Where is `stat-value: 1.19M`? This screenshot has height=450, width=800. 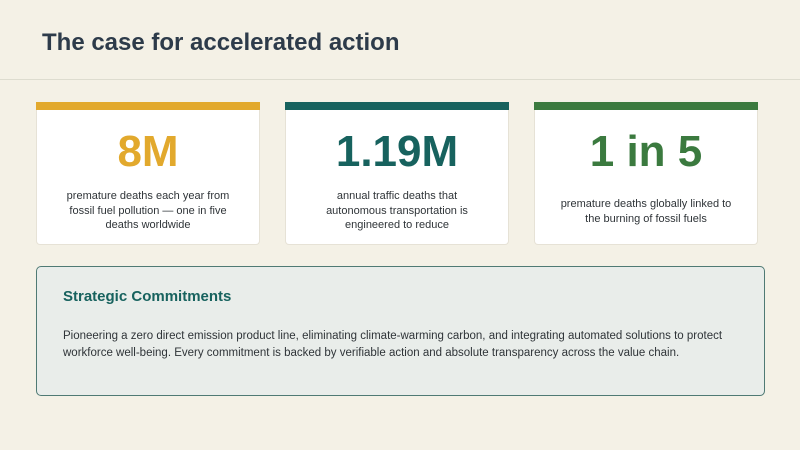 stat-value: 1.19M is located at coordinates (397, 151).